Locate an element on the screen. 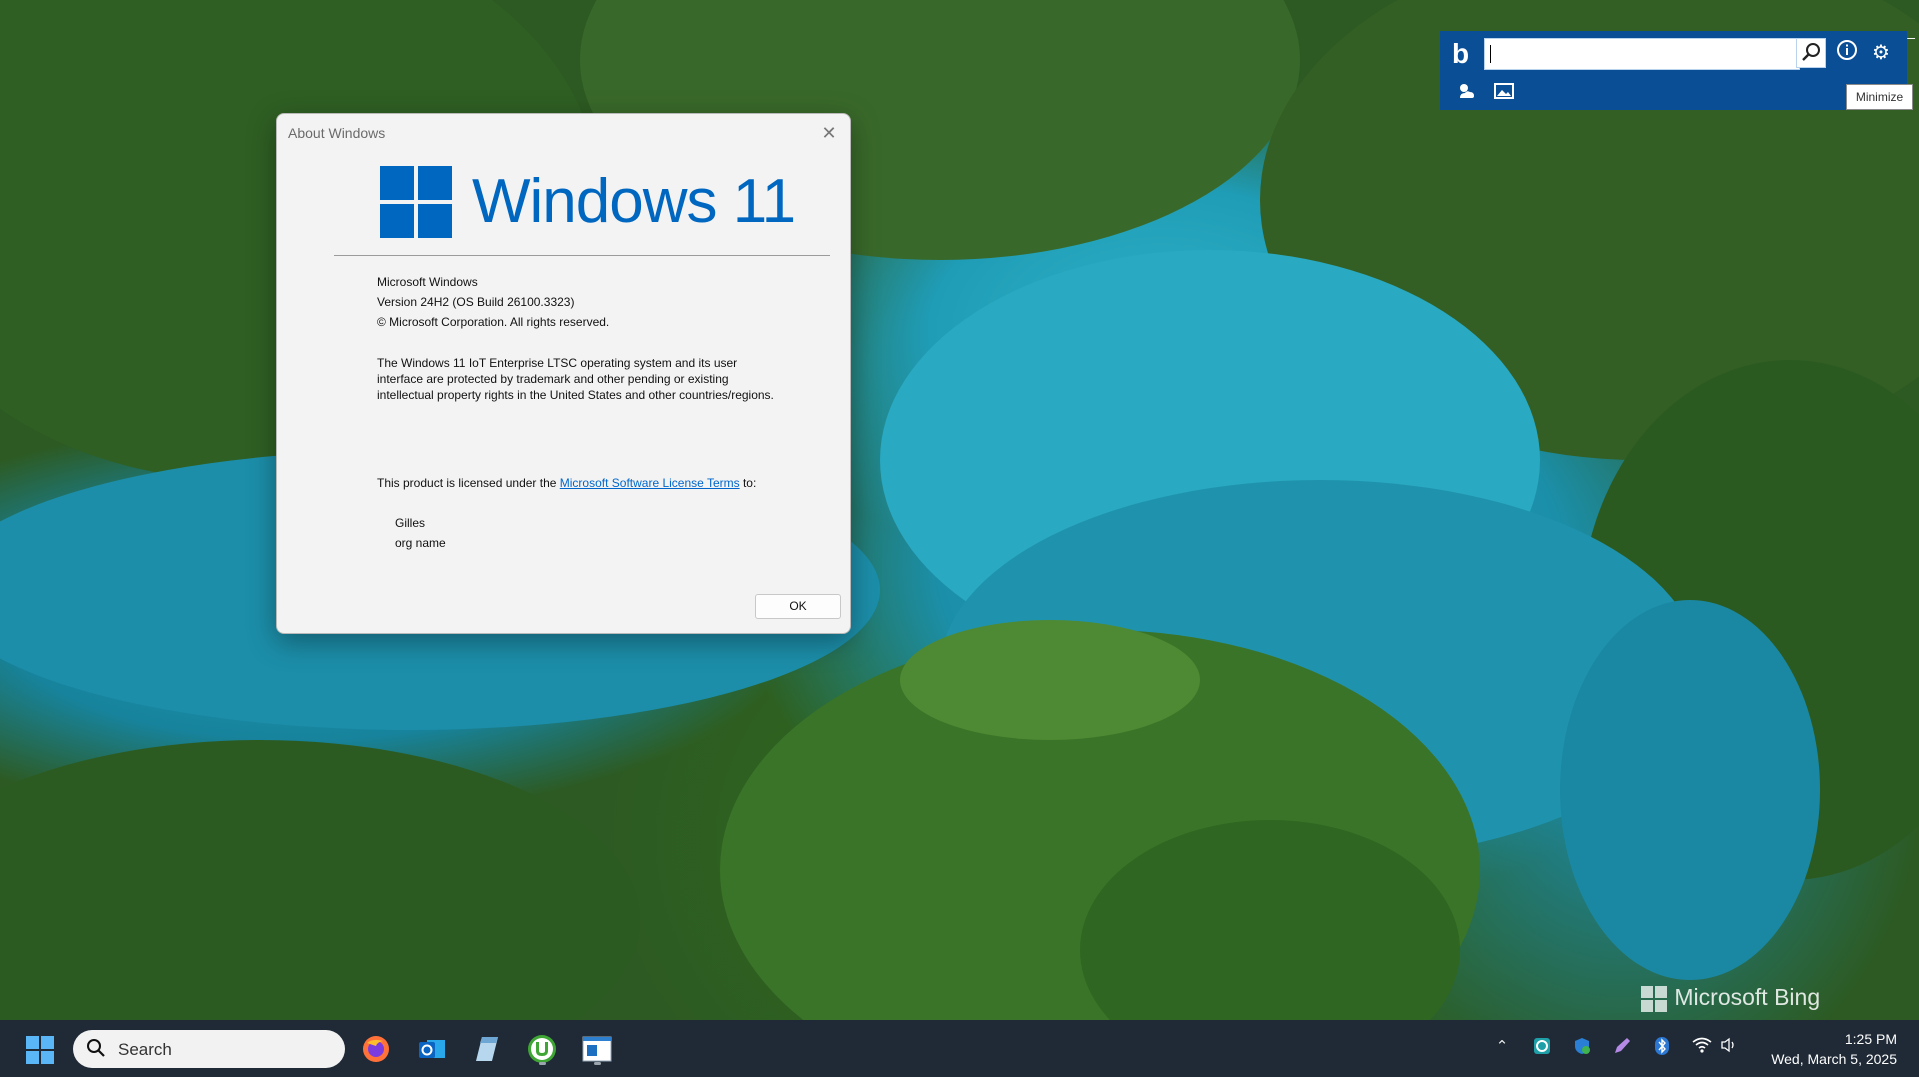 Image resolution: width=1919 pixels, height=1077 pixels. start-button is located at coordinates (40, 1049).